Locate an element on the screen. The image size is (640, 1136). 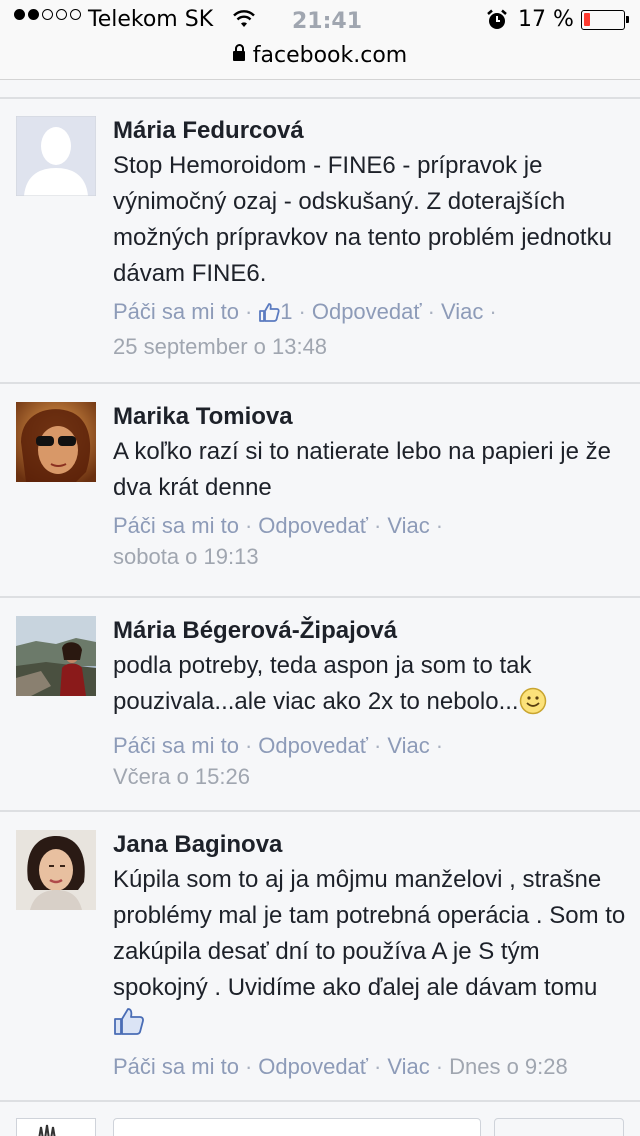
address-bar: facebook.com is located at coordinates (320, 60).